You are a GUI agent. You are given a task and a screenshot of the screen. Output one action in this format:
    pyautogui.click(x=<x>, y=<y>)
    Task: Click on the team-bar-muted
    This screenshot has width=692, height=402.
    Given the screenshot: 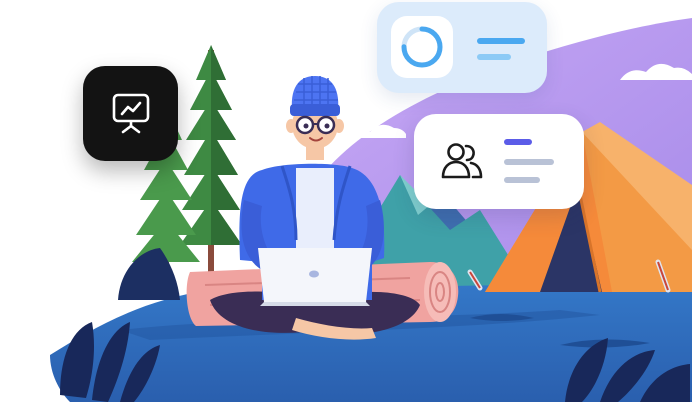 What is the action you would take?
    pyautogui.click(x=529, y=162)
    